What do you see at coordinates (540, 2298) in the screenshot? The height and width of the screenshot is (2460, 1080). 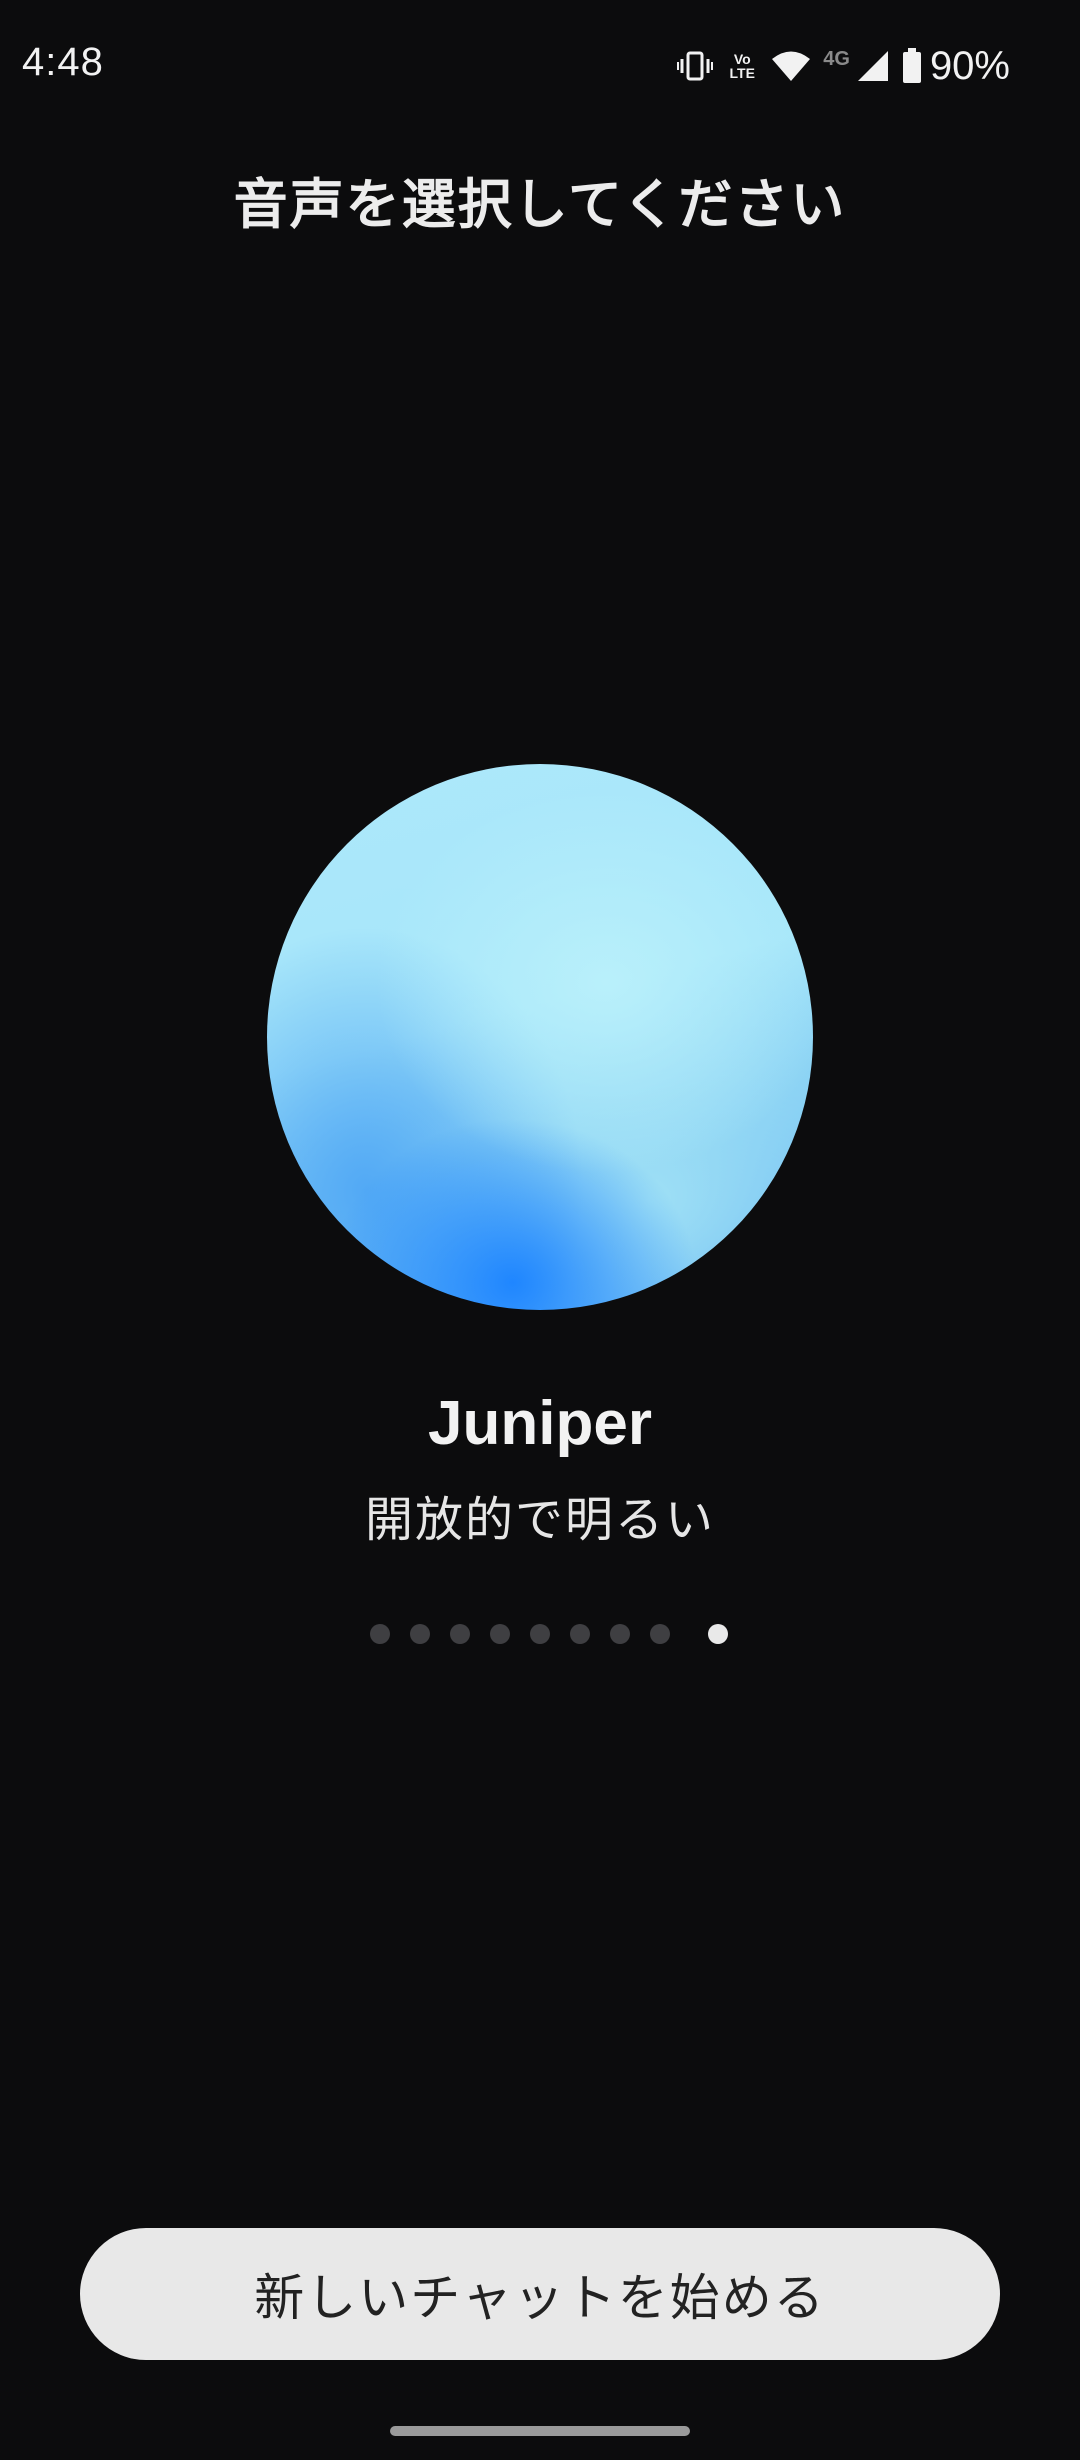 I see `start-new-chat-label: 新しいチャットを始める` at bounding box center [540, 2298].